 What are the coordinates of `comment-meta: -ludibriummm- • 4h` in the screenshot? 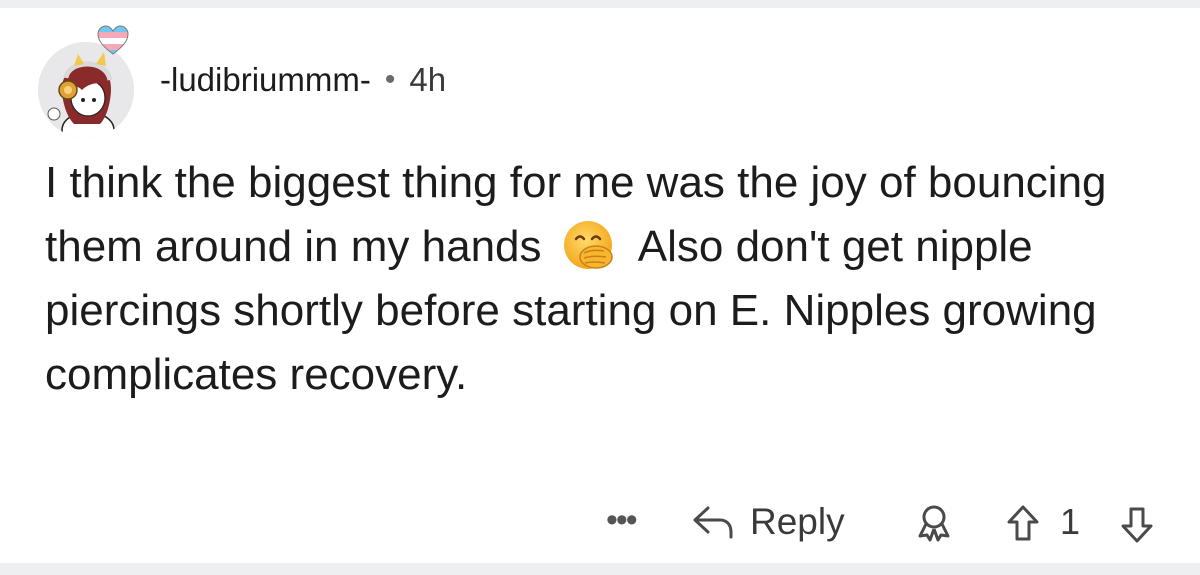 It's located at (303, 80).